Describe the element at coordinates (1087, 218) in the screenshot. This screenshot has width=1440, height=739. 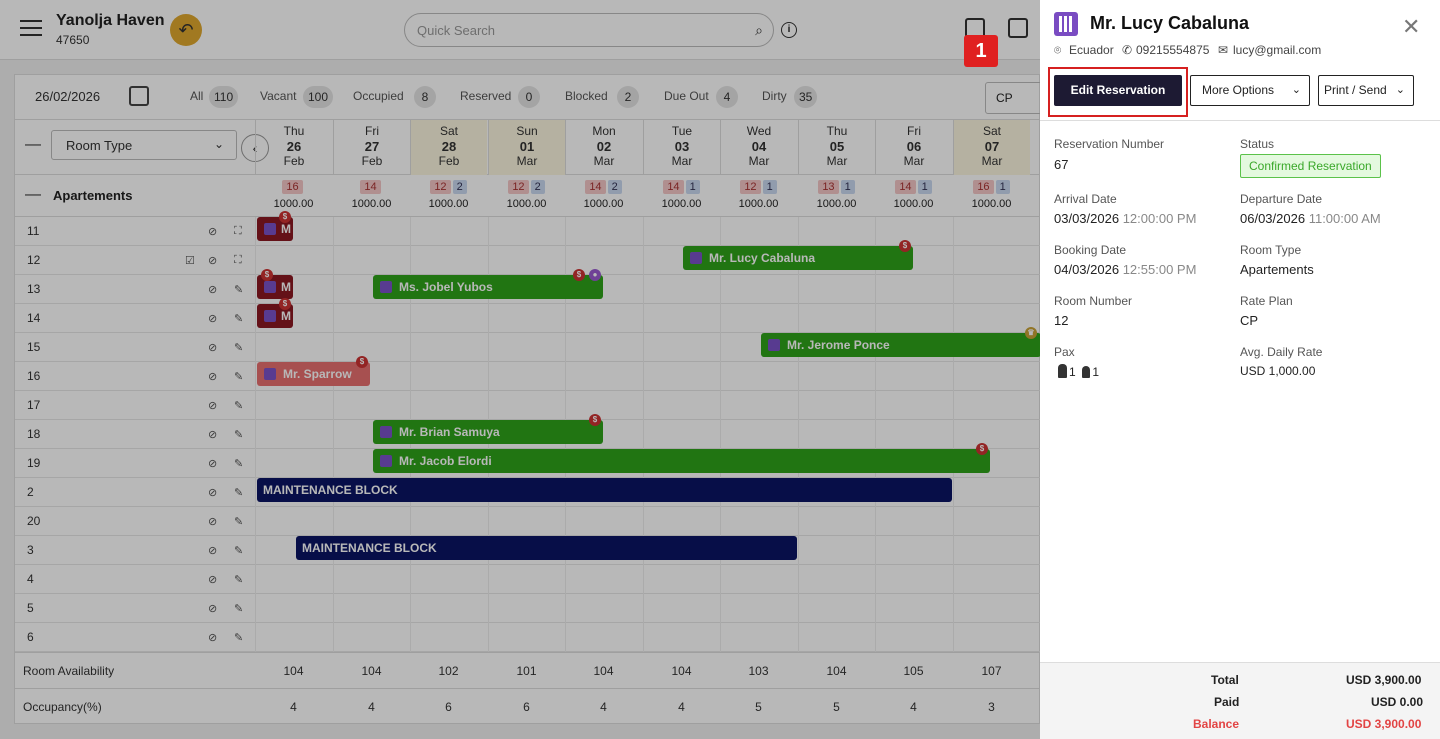
I see `arrival-date-value: 03/03/2026` at that location.